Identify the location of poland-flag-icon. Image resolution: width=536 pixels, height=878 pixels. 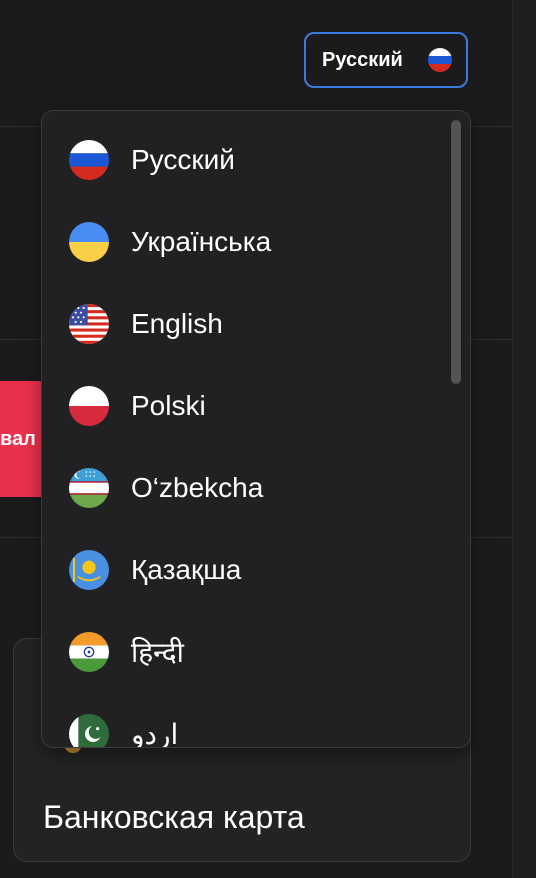
(89, 406).